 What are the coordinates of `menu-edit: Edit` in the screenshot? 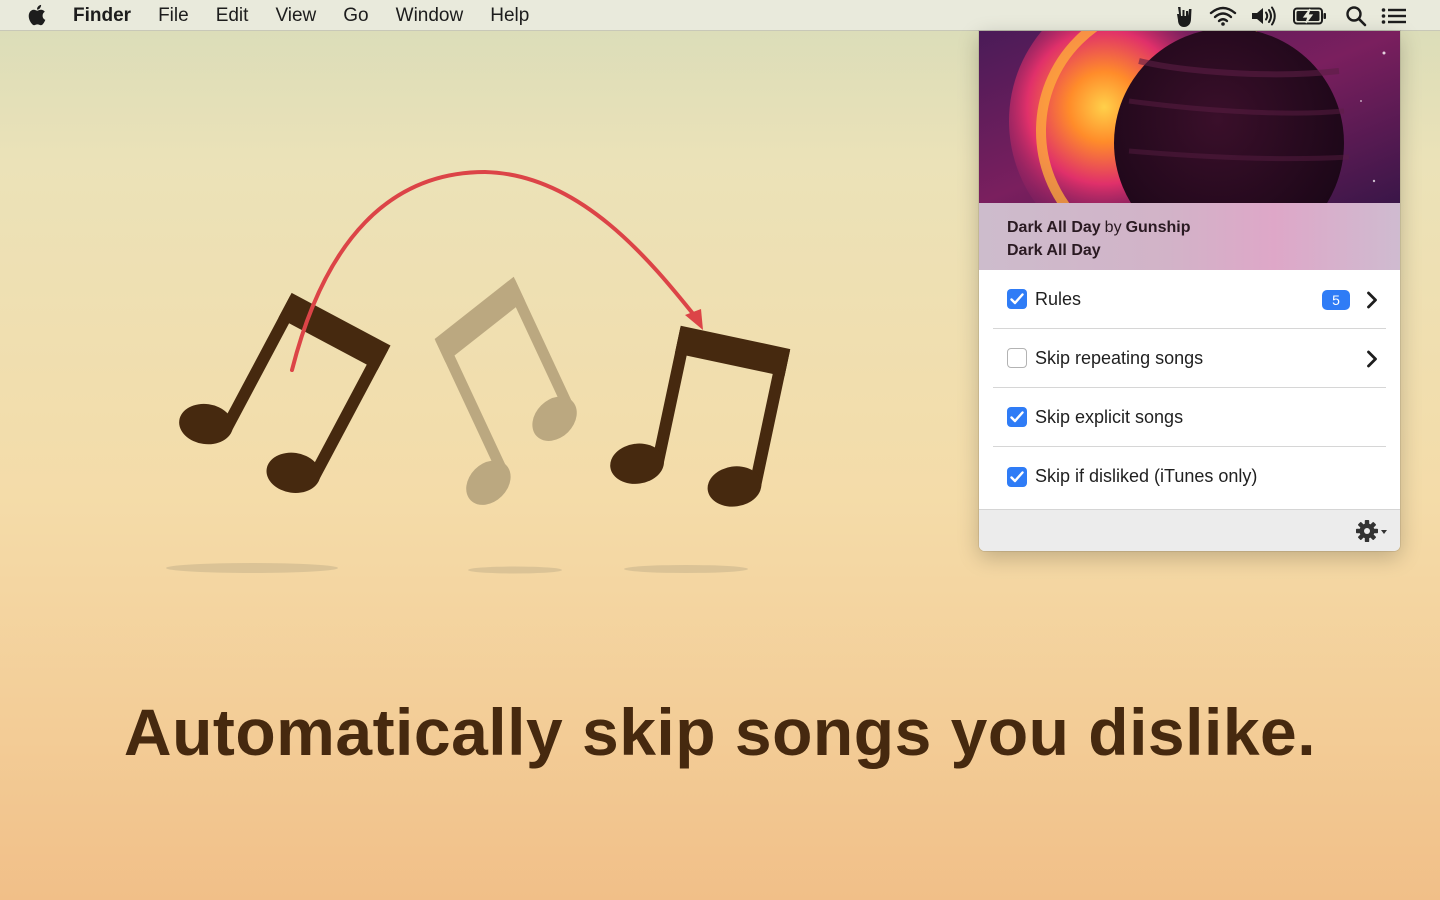 It's located at (232, 15).